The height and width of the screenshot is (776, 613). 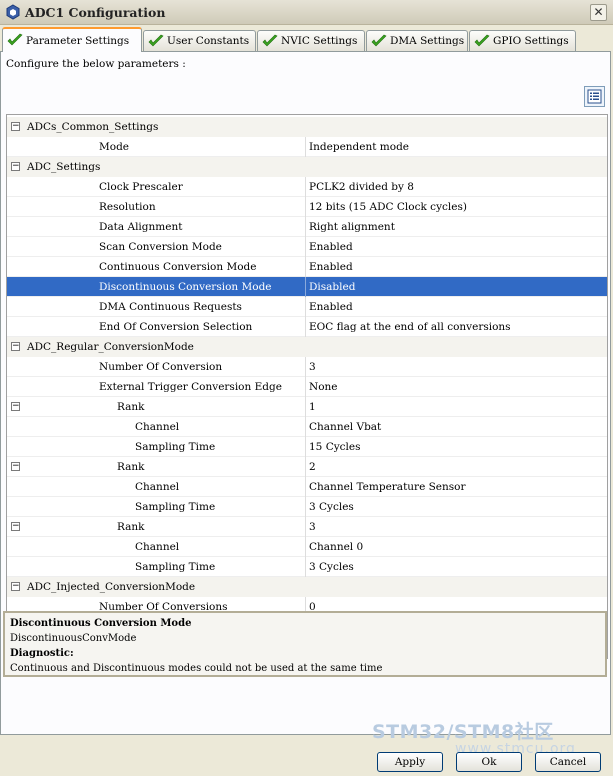 What do you see at coordinates (42, 653) in the screenshot?
I see `diagnostic-label: Diagnostic:` at bounding box center [42, 653].